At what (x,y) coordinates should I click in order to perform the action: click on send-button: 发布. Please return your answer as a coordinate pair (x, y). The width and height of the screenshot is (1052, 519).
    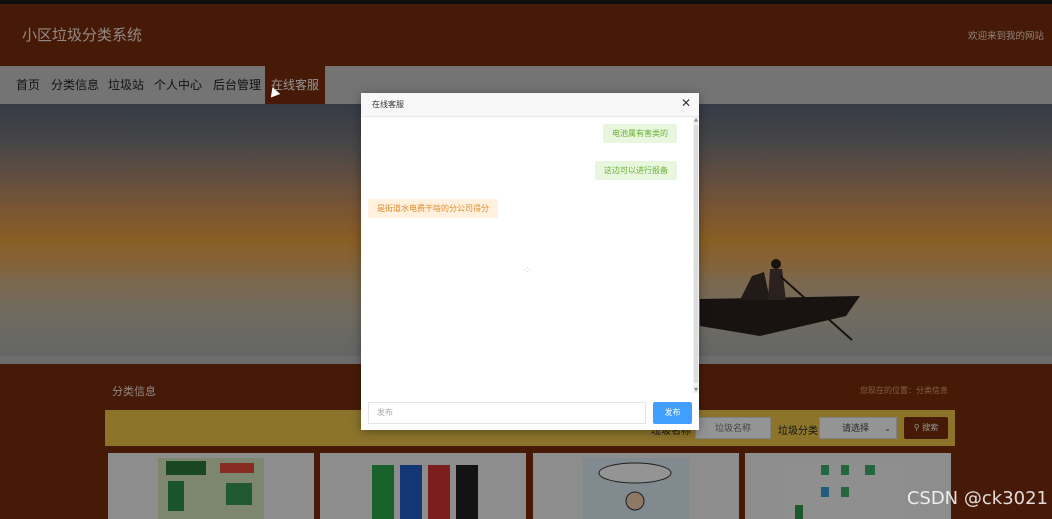
    Looking at the image, I should click on (672, 413).